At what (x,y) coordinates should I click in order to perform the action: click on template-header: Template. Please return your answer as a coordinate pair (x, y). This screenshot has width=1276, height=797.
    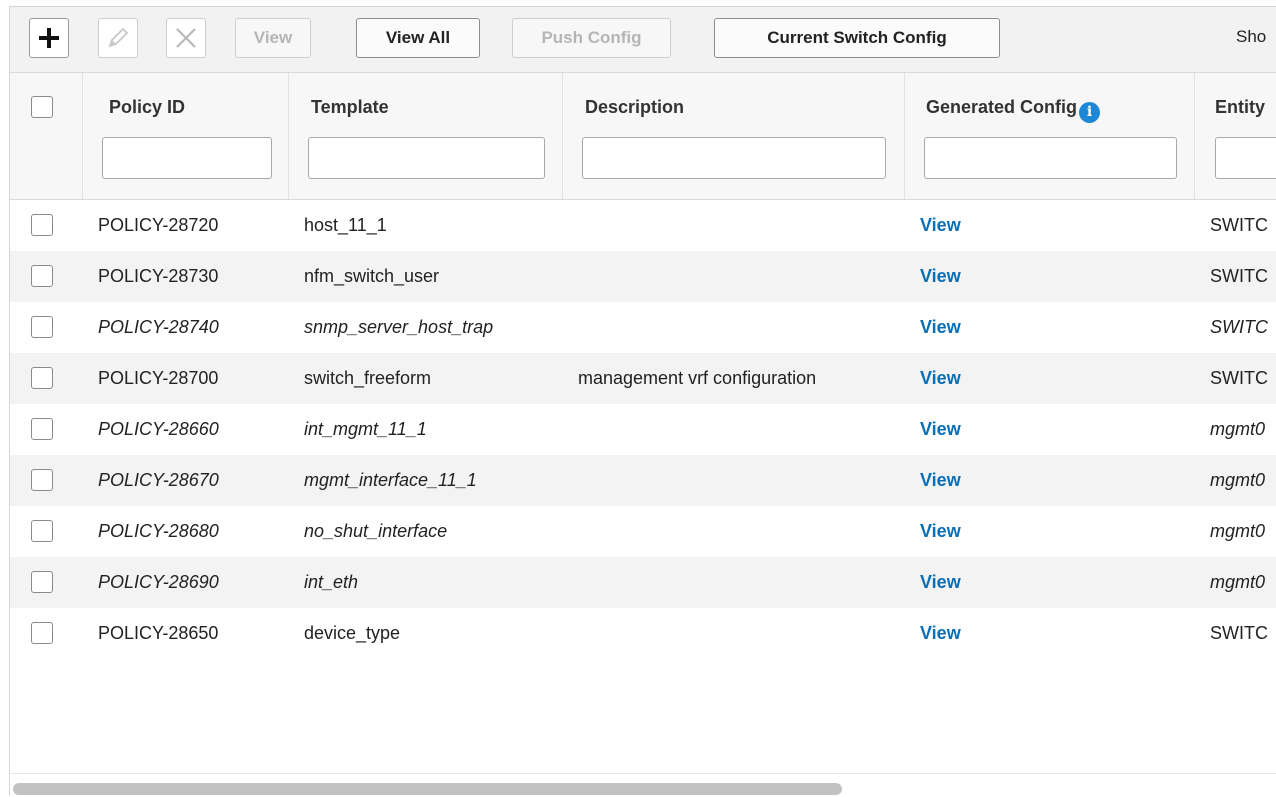
    Looking at the image, I should click on (350, 107).